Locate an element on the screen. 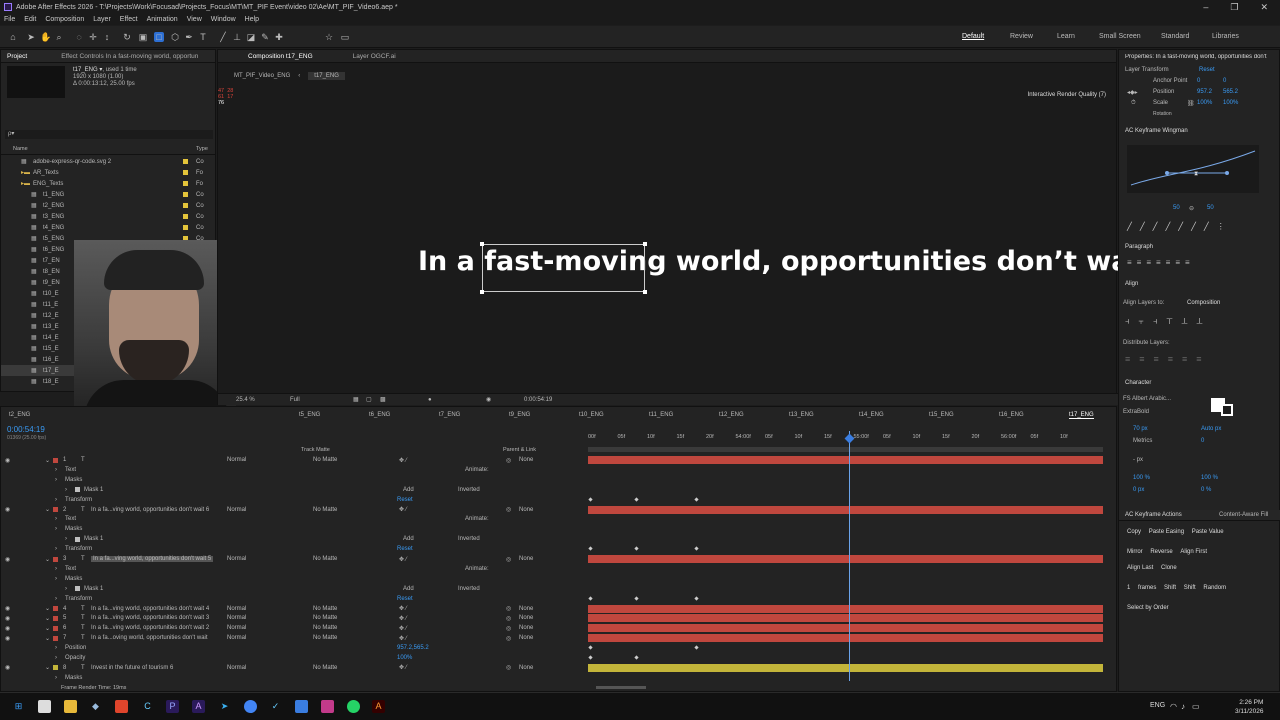  workspace-standard: Standard is located at coordinates (1175, 36).